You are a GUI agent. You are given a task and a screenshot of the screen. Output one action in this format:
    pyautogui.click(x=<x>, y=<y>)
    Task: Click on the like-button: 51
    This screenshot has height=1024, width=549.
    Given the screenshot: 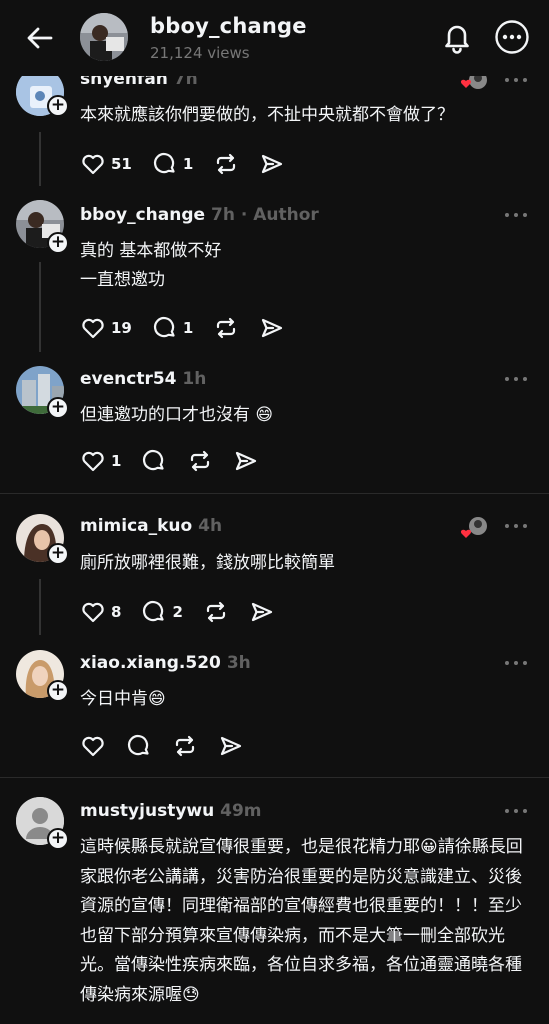 What is the action you would take?
    pyautogui.click(x=106, y=164)
    